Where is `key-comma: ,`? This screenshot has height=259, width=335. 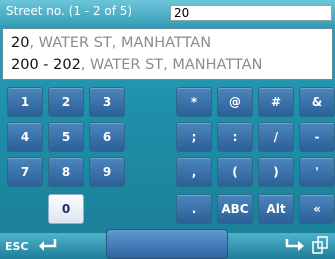
key-comma: , is located at coordinates (194, 172).